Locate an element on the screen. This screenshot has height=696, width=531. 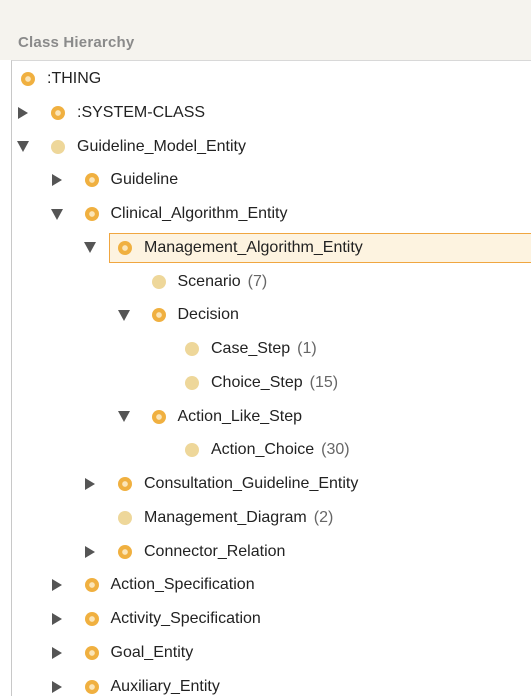
tree-node-label: Scenario is located at coordinates (209, 282).